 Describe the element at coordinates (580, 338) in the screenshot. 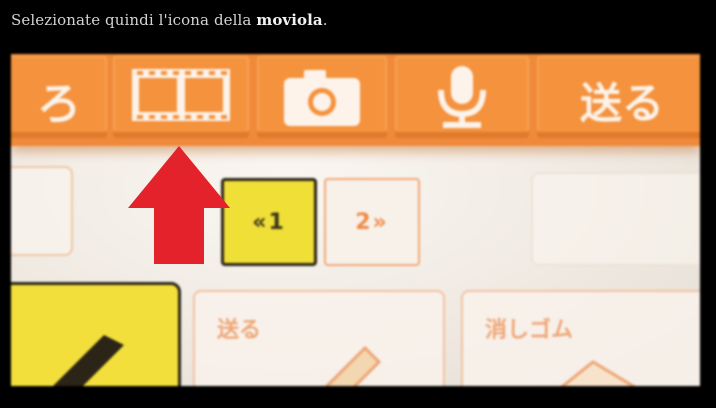

I see `eraser-tool-button: 消しゴム` at that location.